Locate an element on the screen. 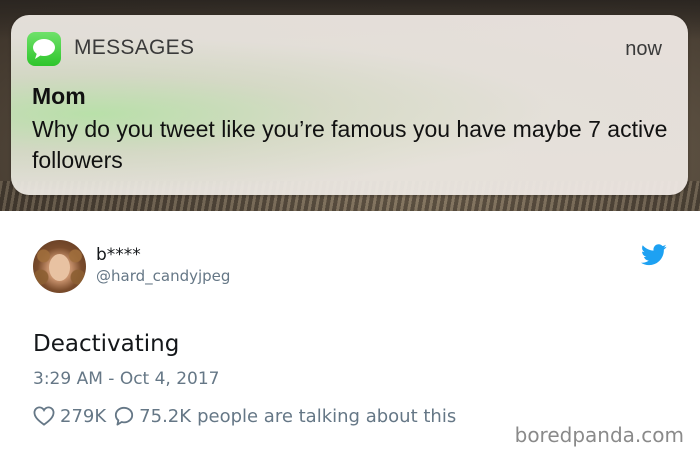  reply-button: 75.2K is located at coordinates (152, 416).